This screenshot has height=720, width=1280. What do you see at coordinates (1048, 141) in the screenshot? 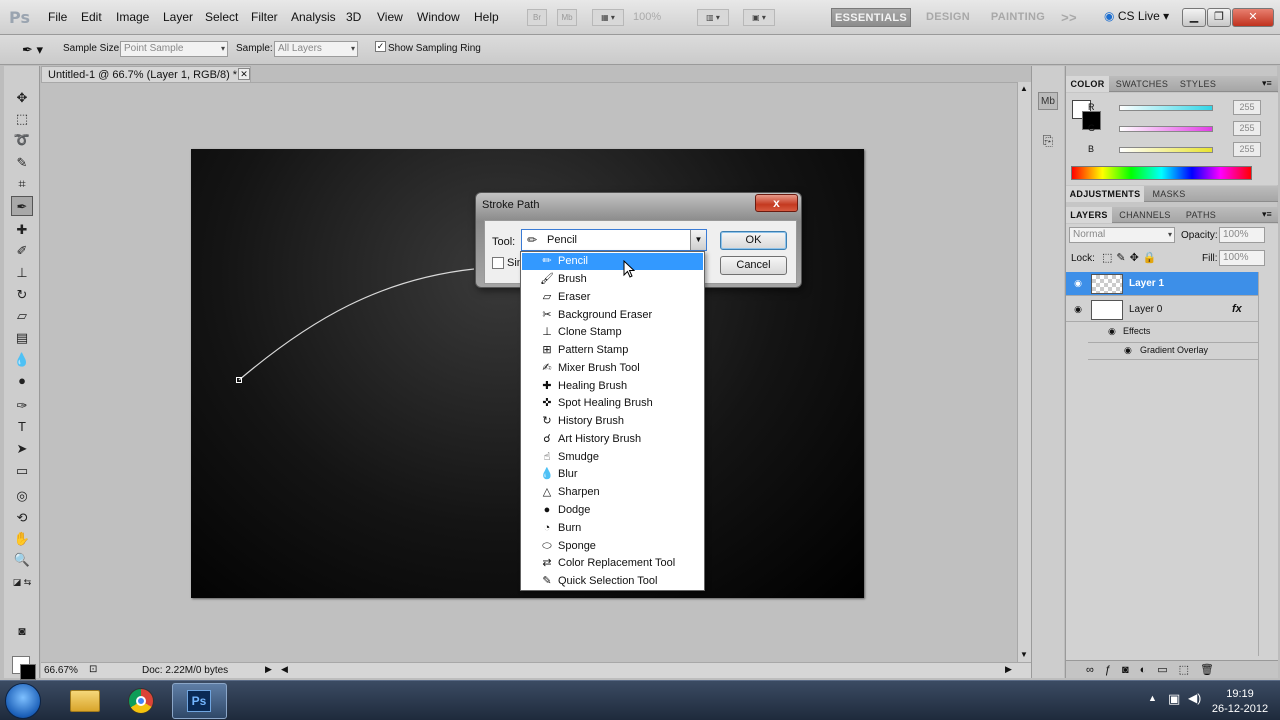
I see `history-panel-icon: ⎘` at bounding box center [1048, 141].